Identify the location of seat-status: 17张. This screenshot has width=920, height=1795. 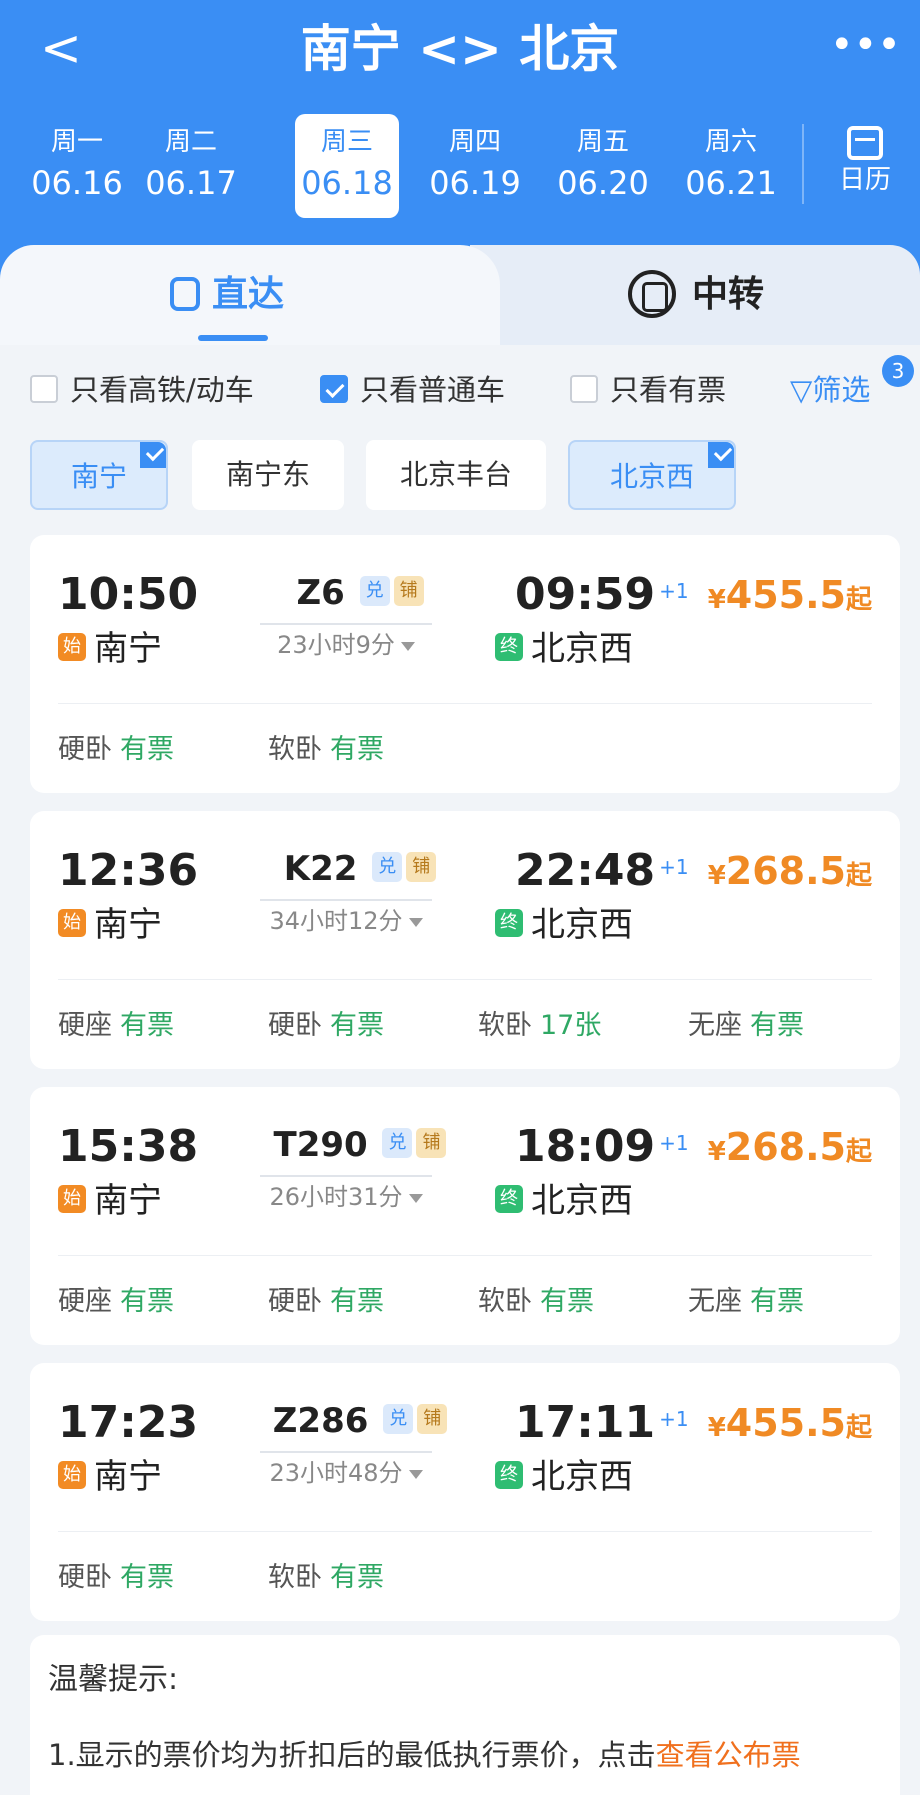
(571, 1025).